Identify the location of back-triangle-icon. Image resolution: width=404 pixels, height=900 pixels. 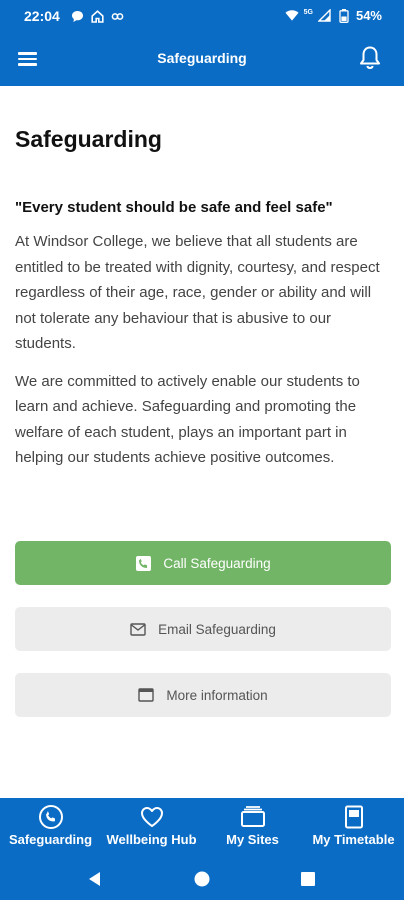
(94, 879).